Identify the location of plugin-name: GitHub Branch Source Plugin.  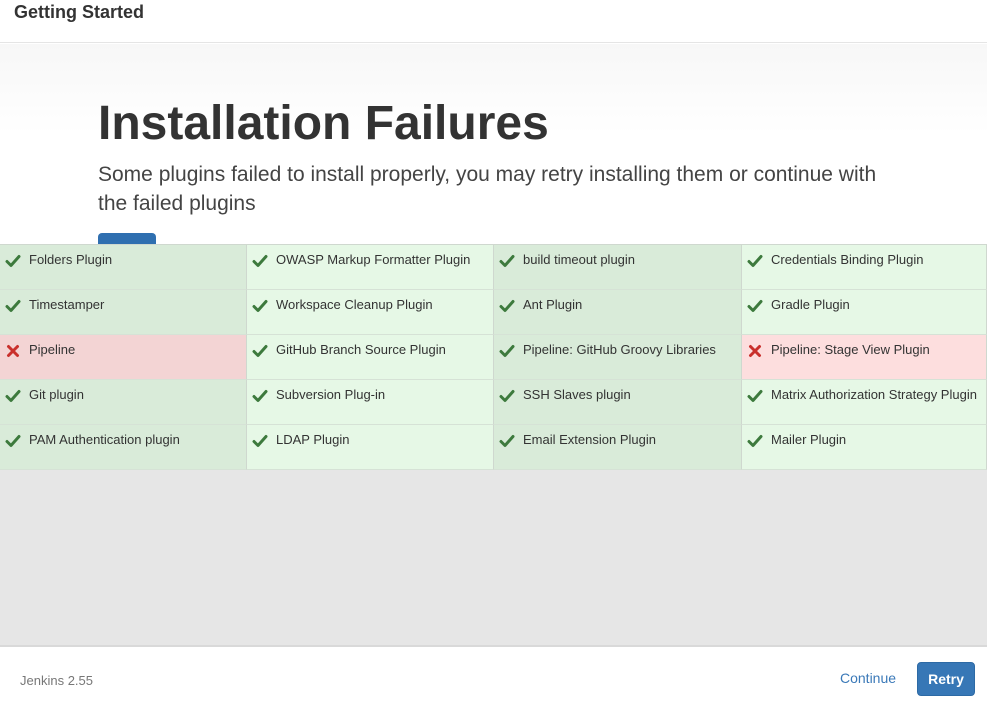
(361, 349).